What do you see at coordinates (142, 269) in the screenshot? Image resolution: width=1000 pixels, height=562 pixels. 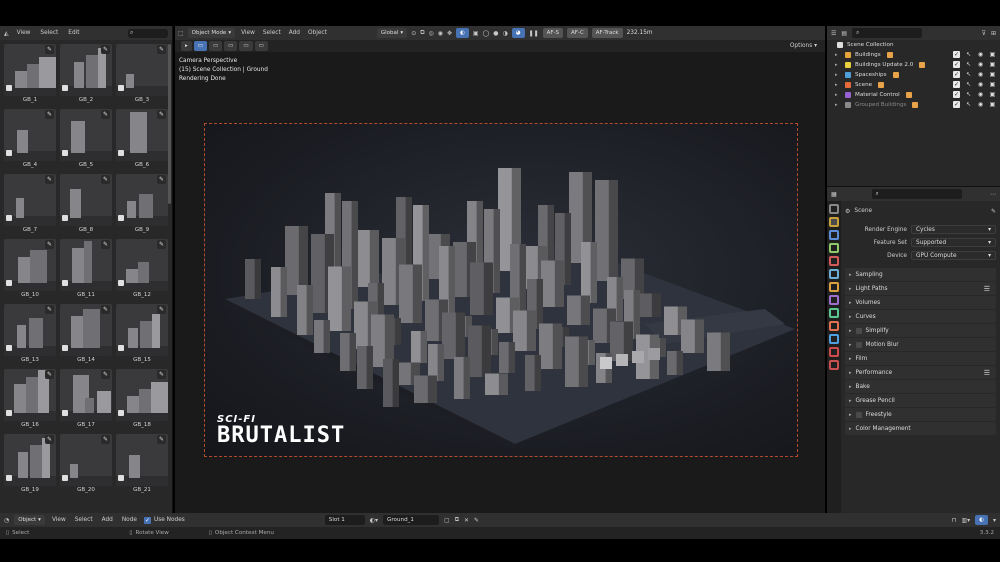 I see `asset-tile: ✎ GB_12` at bounding box center [142, 269].